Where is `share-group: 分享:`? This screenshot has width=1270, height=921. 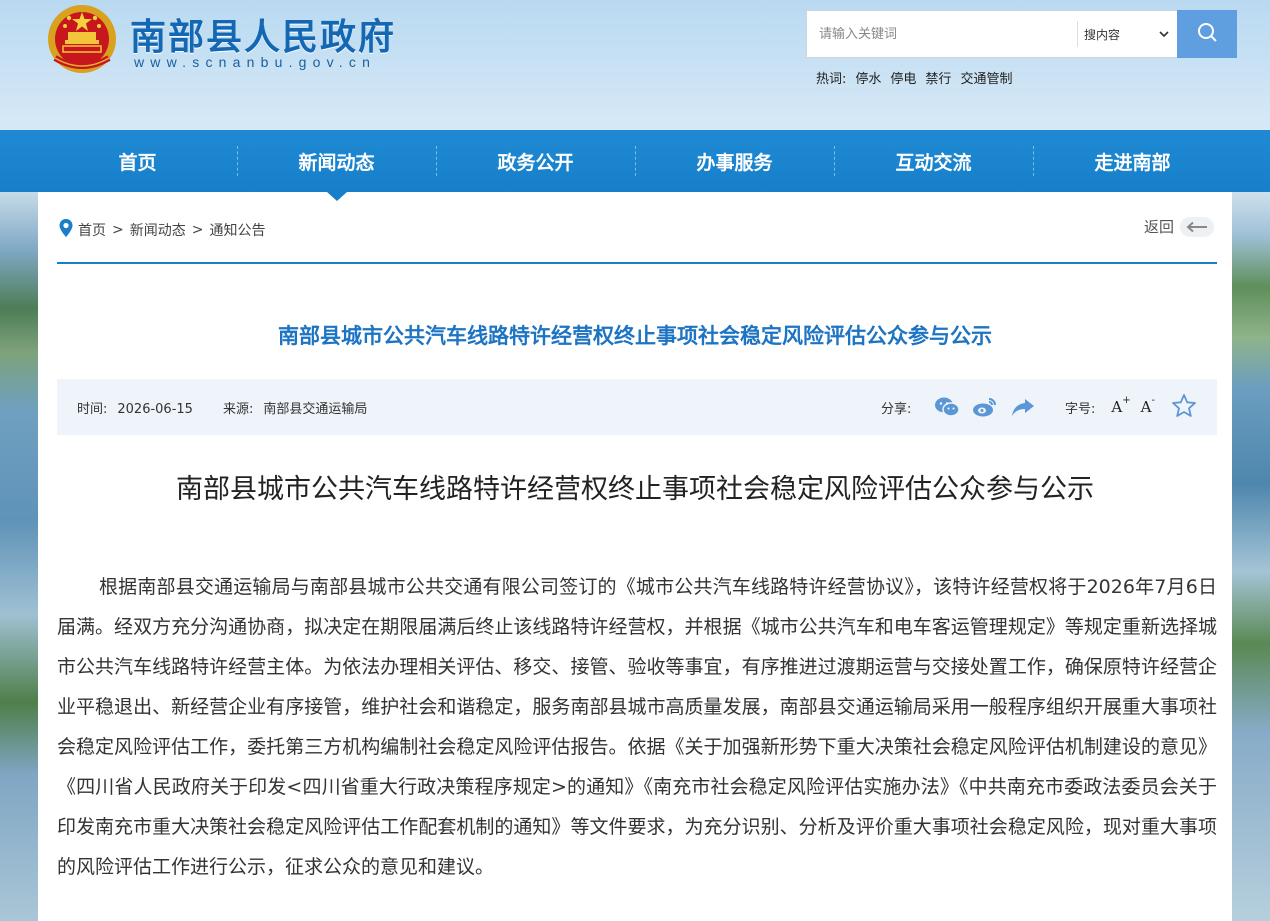
share-group: 分享: is located at coordinates (959, 407).